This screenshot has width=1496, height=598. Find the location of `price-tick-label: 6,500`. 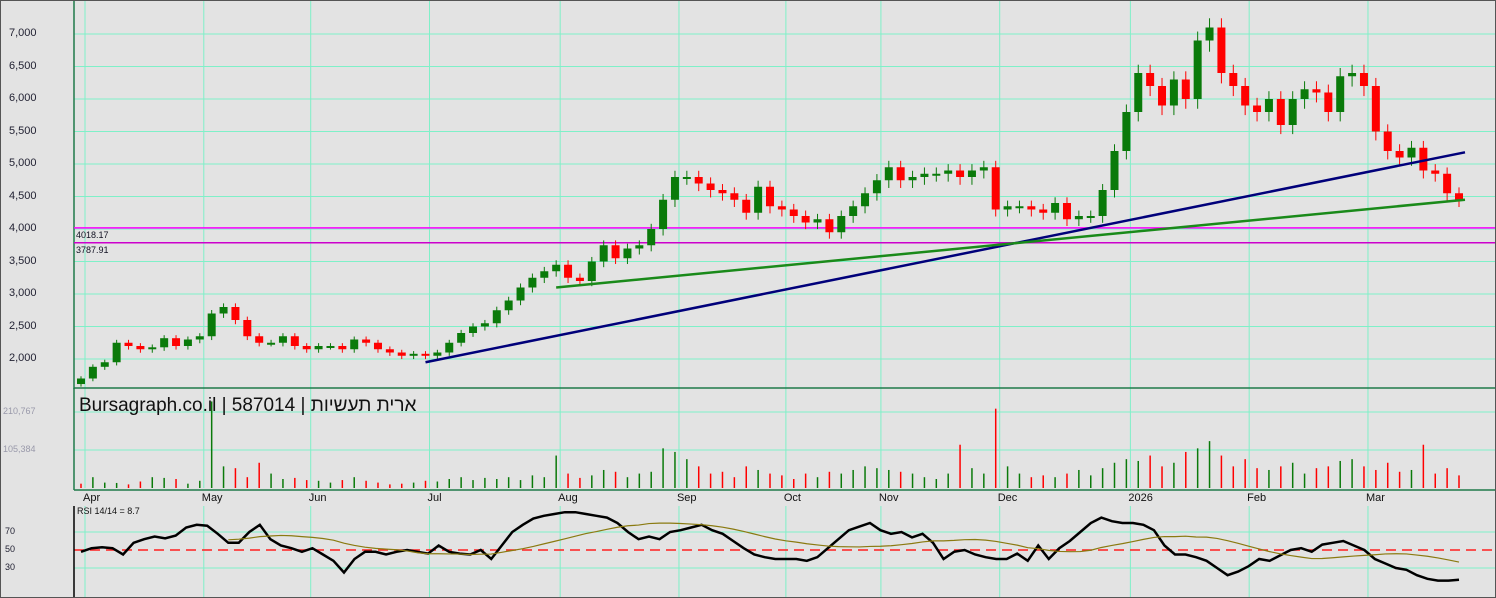

price-tick-label: 6,500 is located at coordinates (23, 65).